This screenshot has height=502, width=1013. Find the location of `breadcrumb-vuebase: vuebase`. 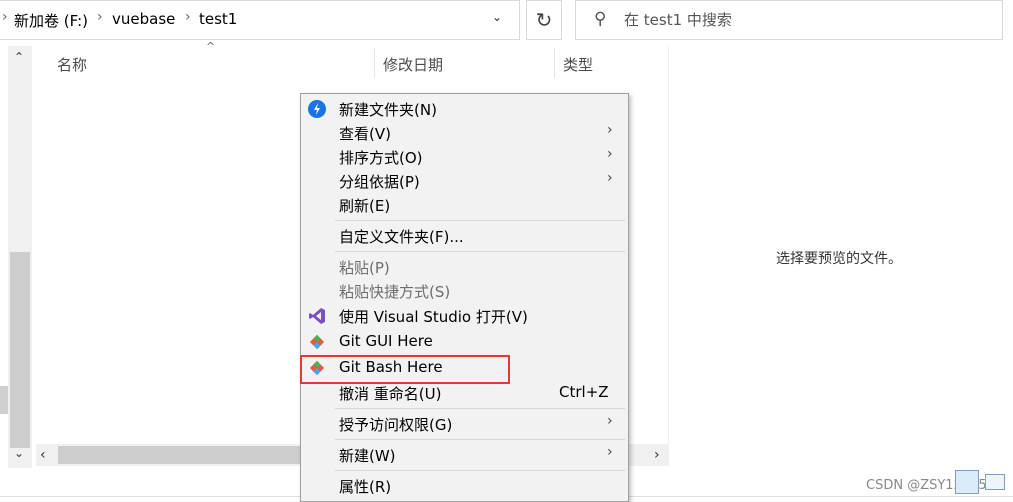

breadcrumb-vuebase: vuebase is located at coordinates (143, 19).